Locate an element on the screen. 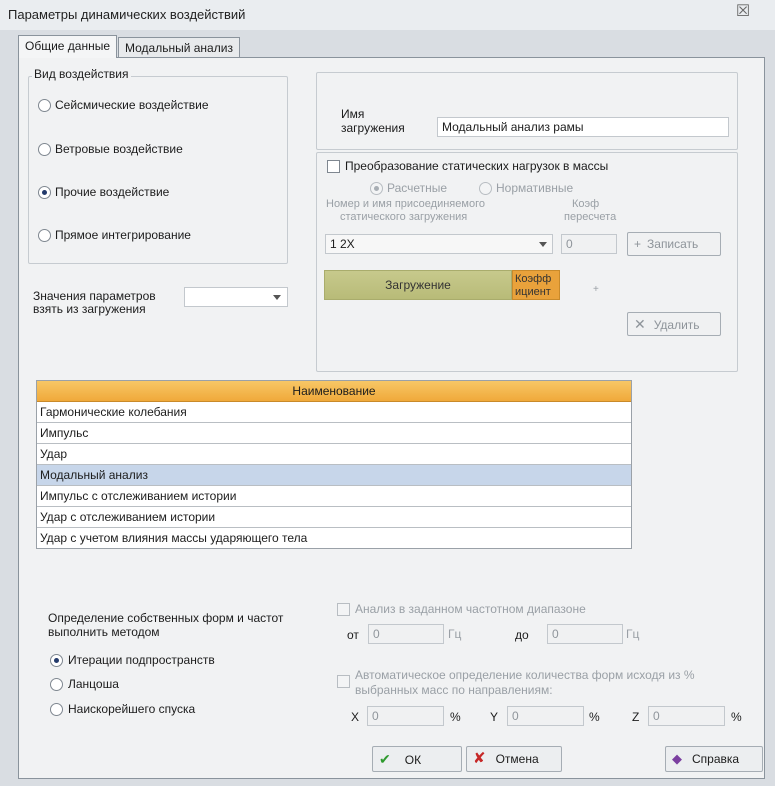 The image size is (775, 786). freq-from-label: от is located at coordinates (353, 635).